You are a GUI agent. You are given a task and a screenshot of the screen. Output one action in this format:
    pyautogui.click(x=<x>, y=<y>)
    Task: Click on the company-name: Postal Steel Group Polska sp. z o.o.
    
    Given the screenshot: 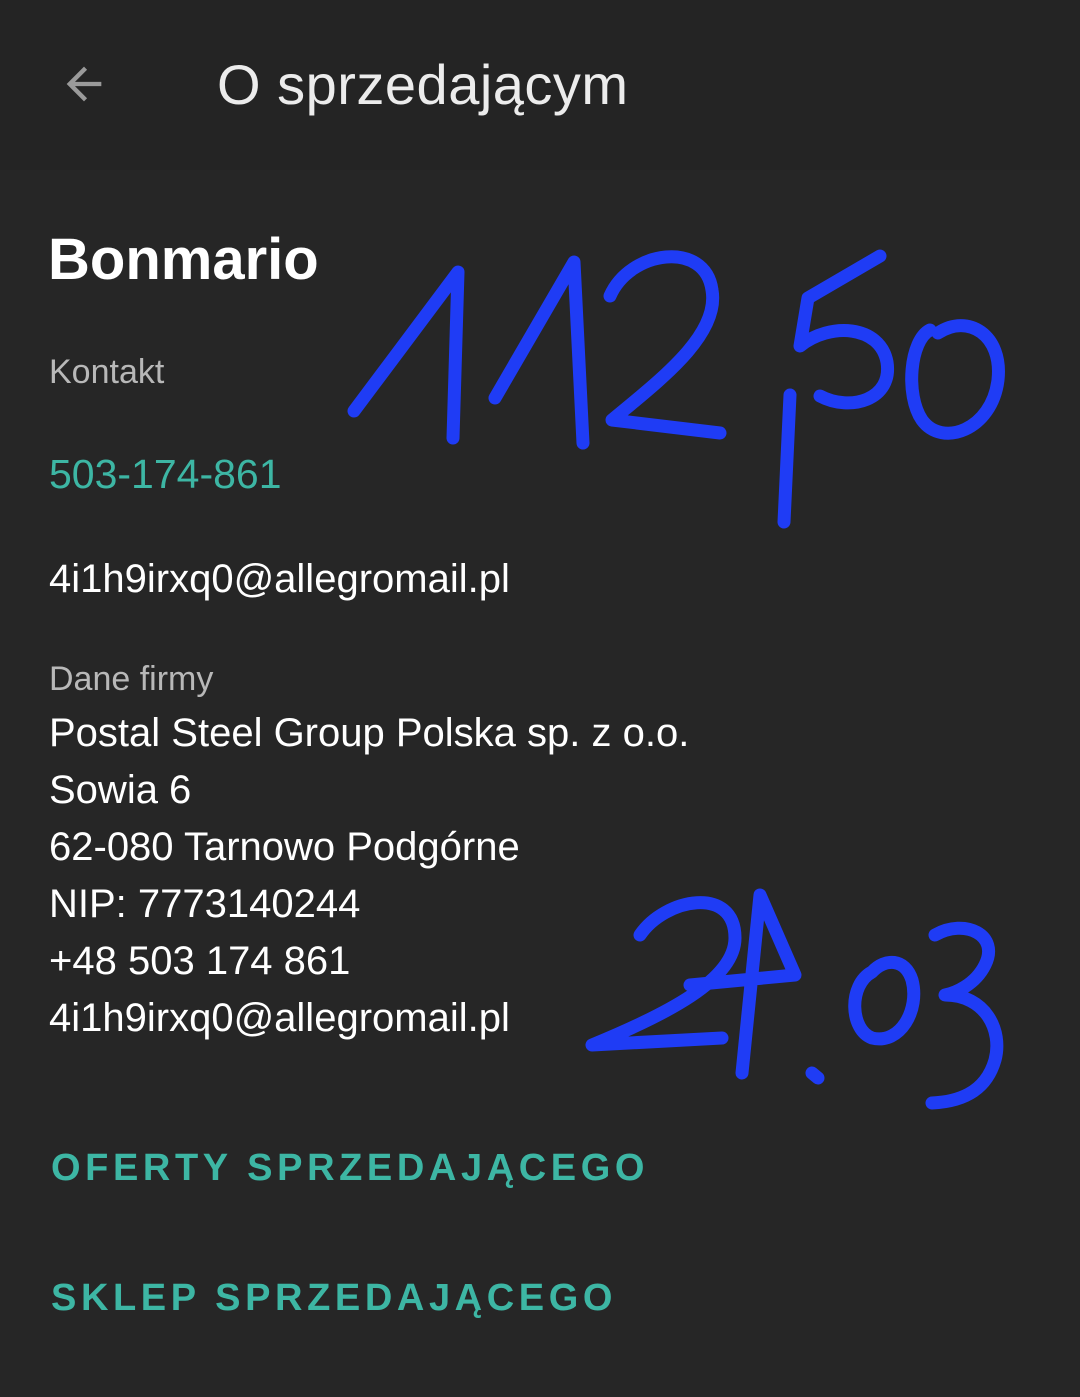 What is the action you would take?
    pyautogui.click(x=369, y=733)
    